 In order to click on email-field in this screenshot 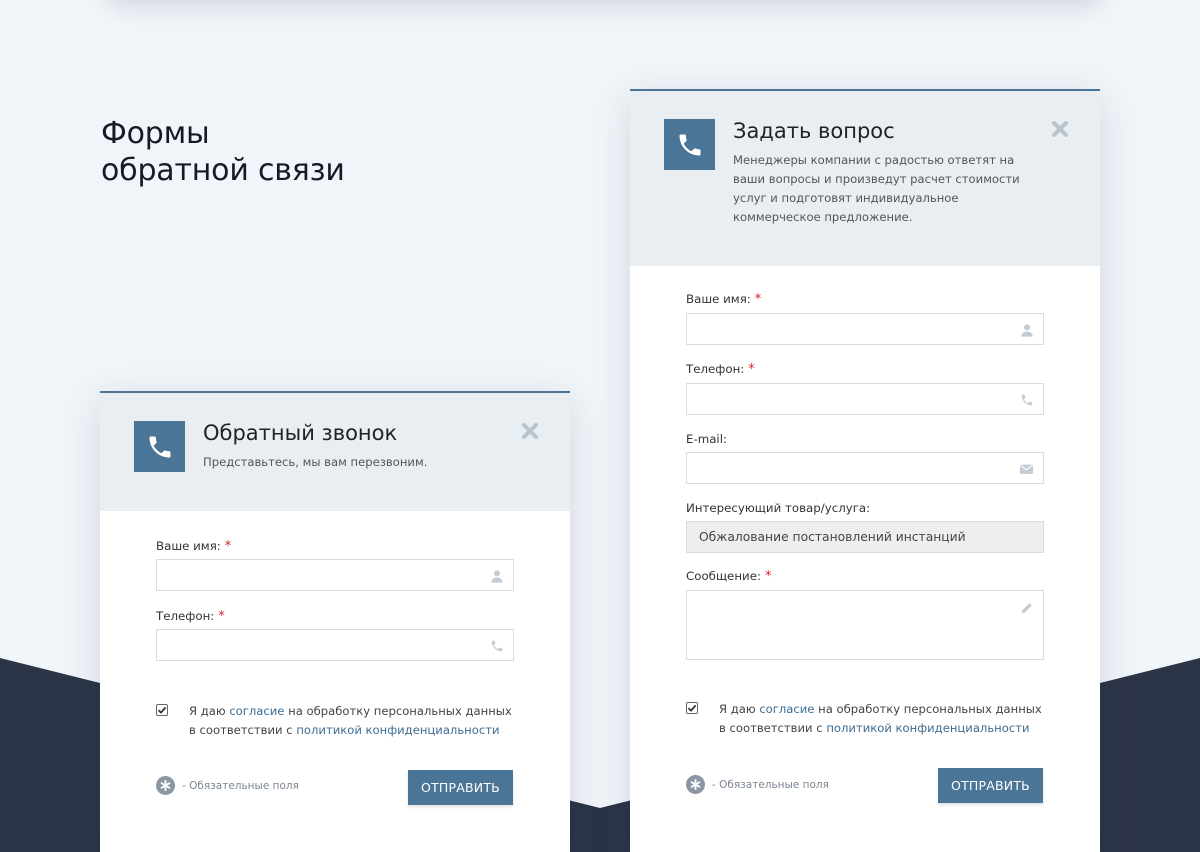, I will do `click(865, 468)`.